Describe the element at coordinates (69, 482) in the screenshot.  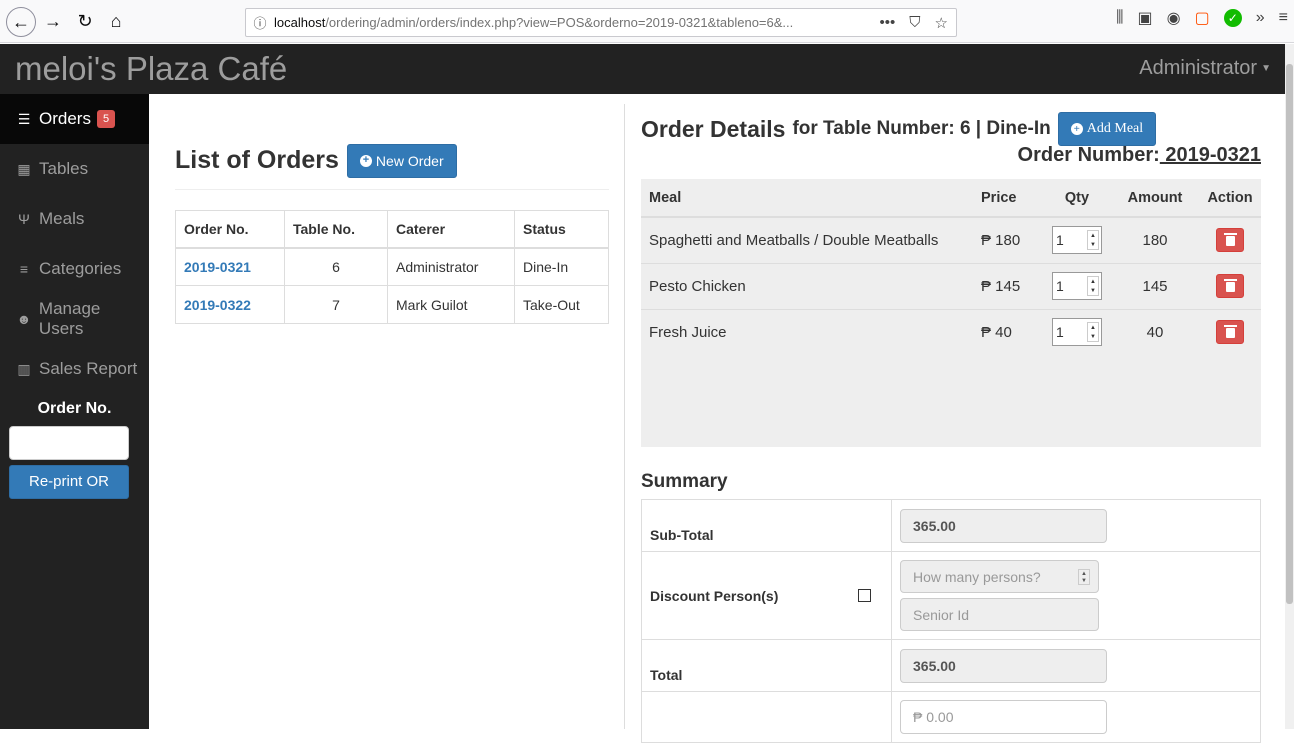
I see `reprint-or-button: Re-print OR` at that location.